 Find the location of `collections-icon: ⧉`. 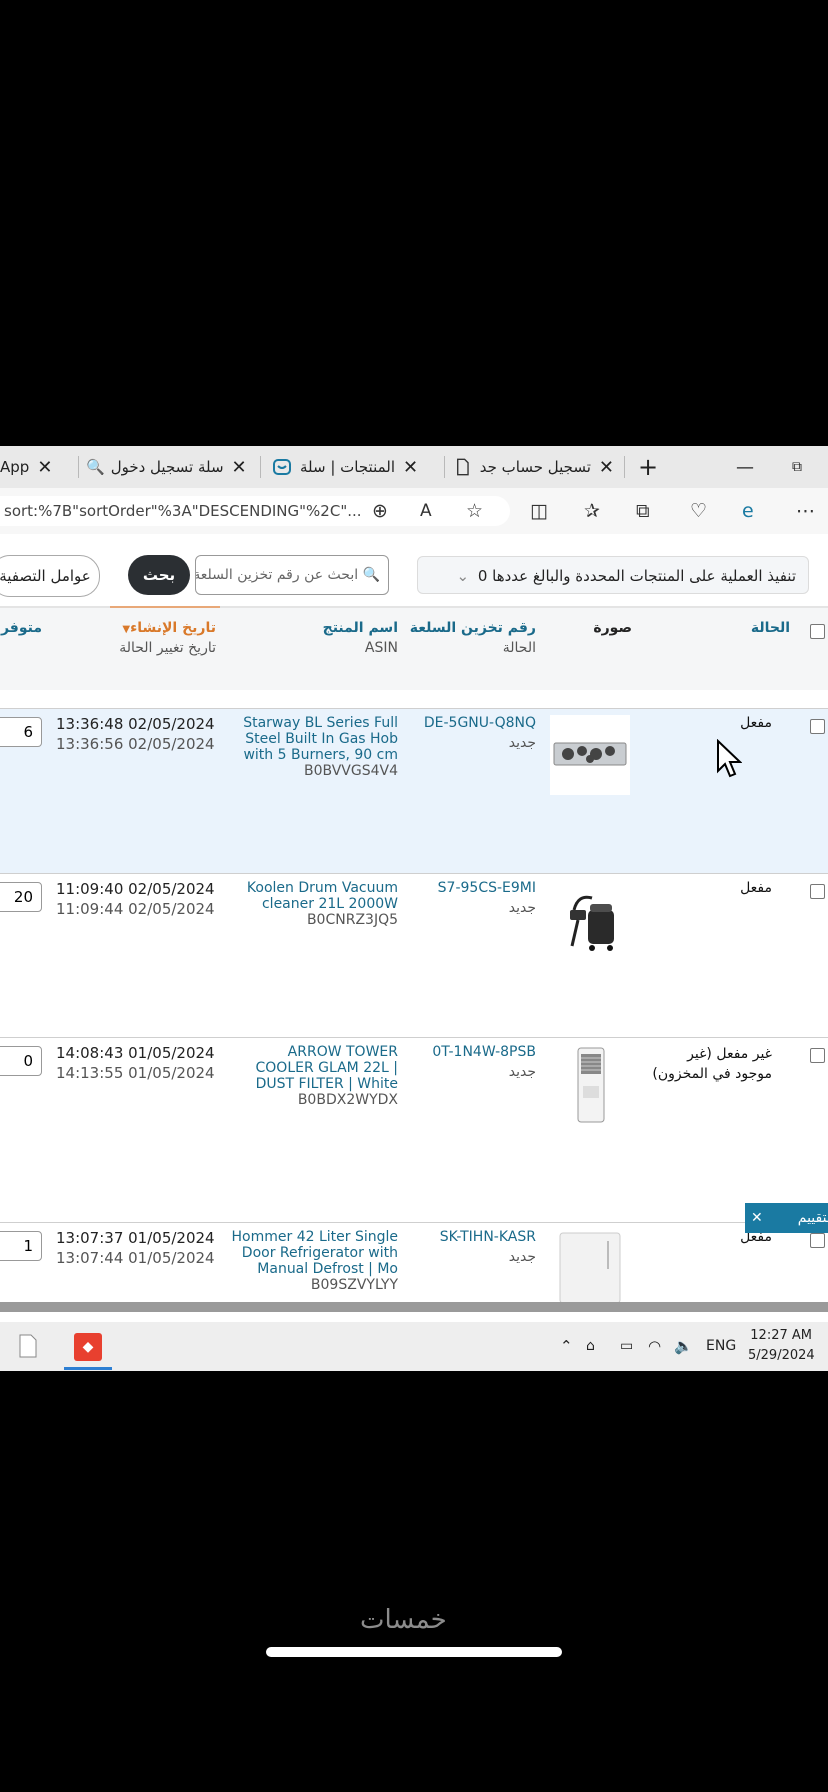

collections-icon: ⧉ is located at coordinates (643, 511).